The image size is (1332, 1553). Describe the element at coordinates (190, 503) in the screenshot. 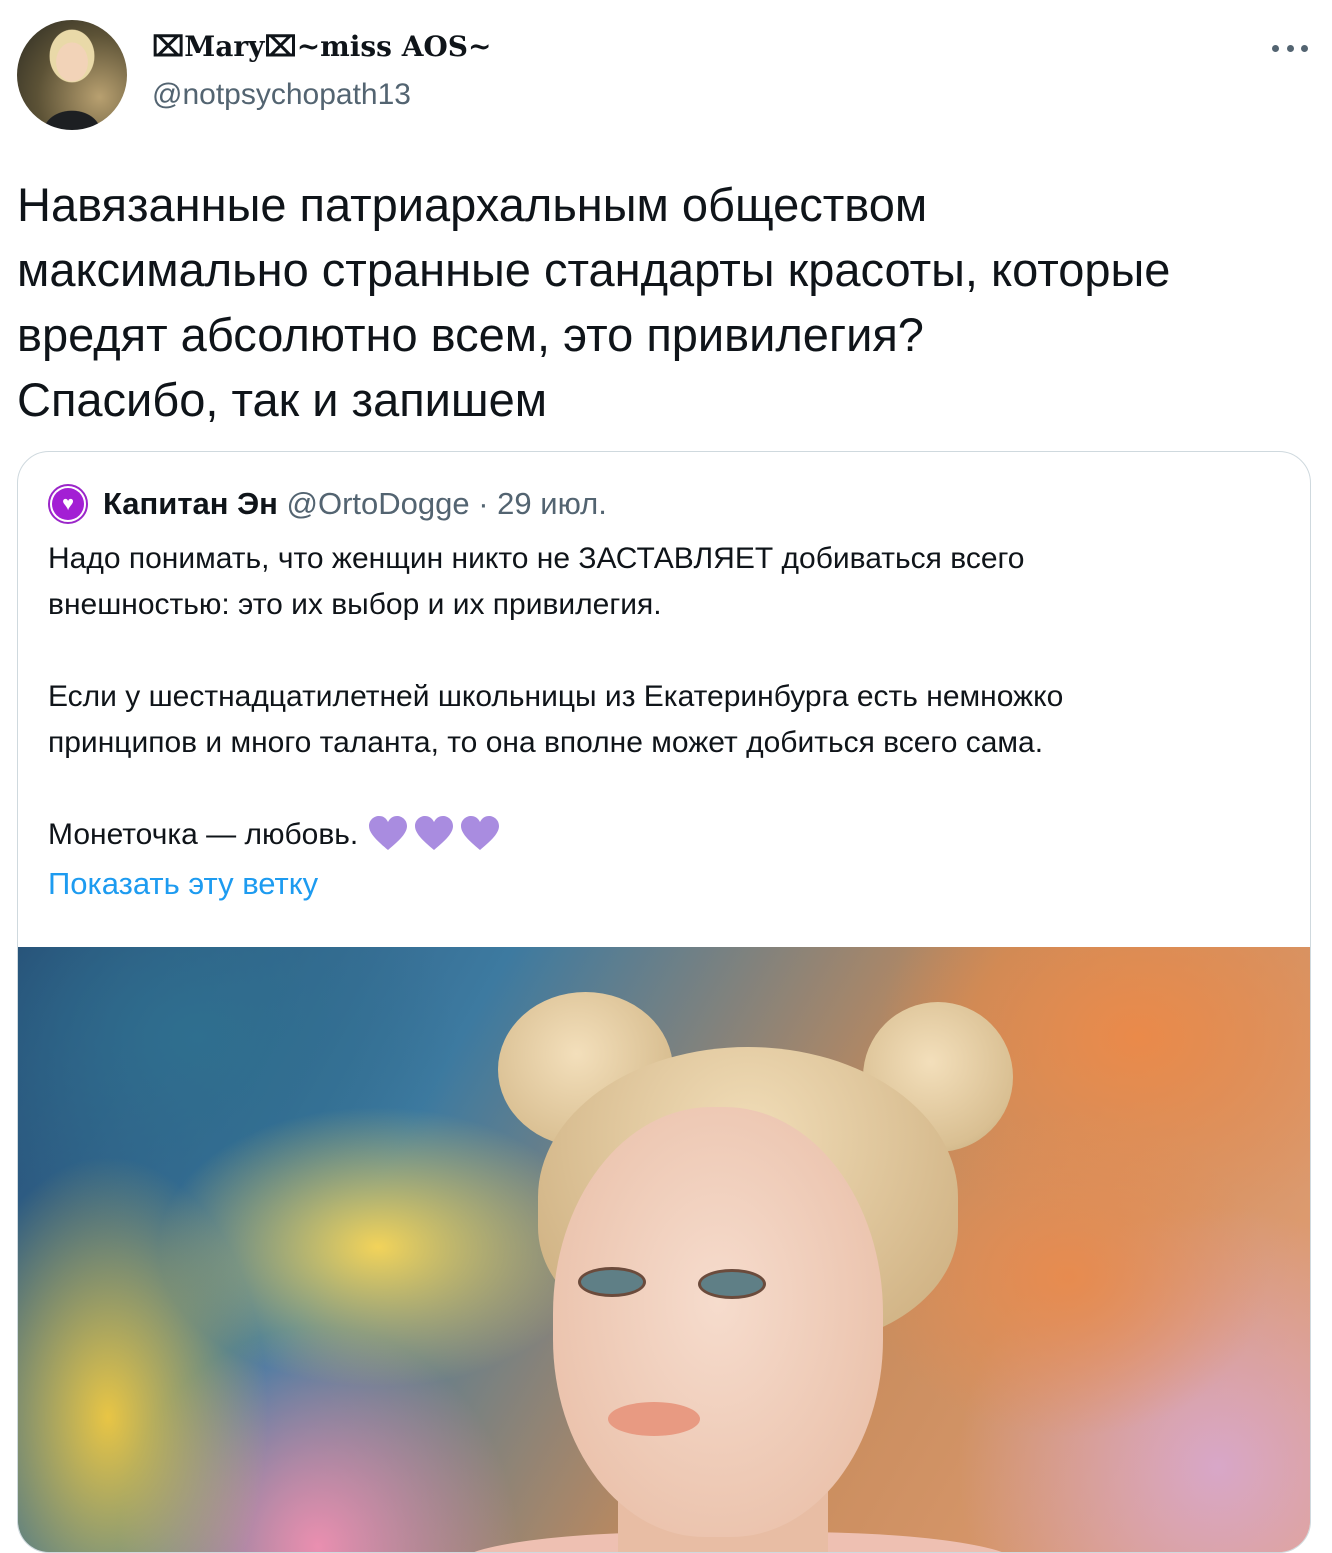

I see `quote-author-name: Капитан Эн` at that location.